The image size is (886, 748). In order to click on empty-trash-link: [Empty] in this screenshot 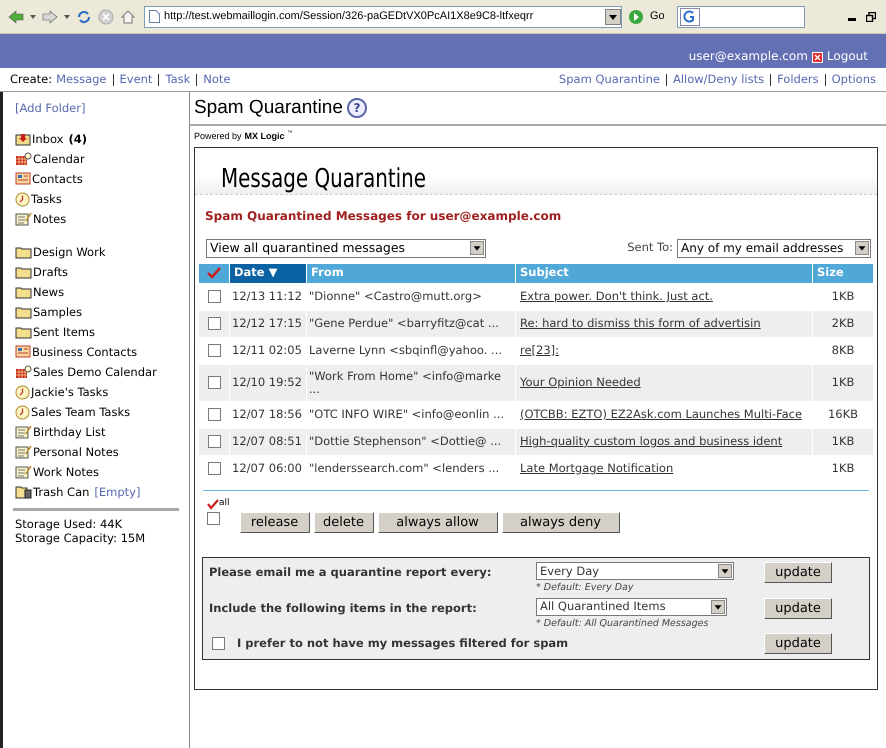, I will do `click(117, 492)`.